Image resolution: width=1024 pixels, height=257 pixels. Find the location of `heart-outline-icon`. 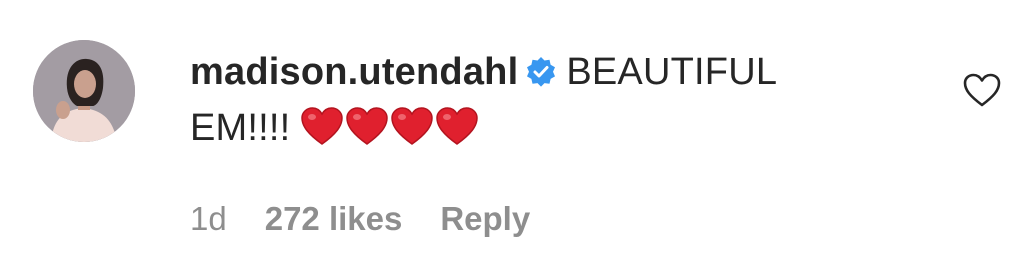

heart-outline-icon is located at coordinates (982, 90).